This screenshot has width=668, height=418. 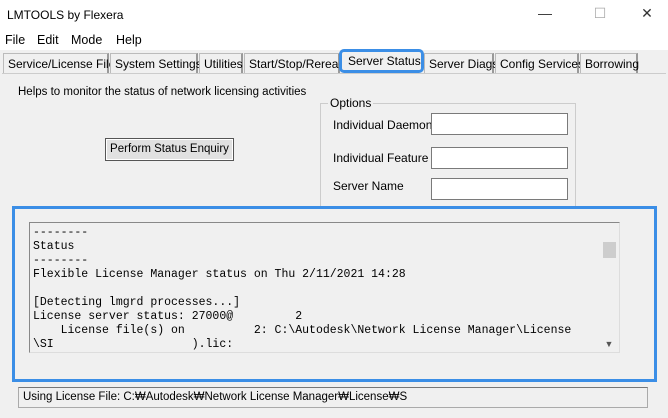 I want to click on individual-feature-input, so click(x=499, y=158).